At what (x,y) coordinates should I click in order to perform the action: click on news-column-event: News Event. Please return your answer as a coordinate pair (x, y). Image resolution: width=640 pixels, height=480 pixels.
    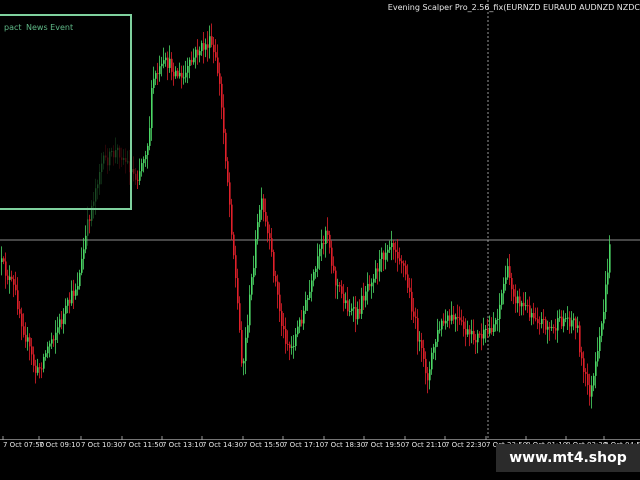
    Looking at the image, I should click on (50, 27).